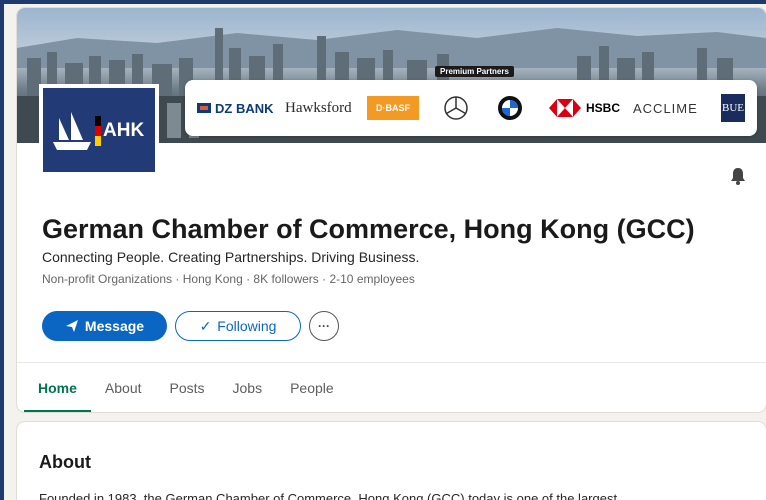 This screenshot has width=766, height=500. What do you see at coordinates (474, 71) in the screenshot?
I see `premium-partners-tag: Premium Partners` at bounding box center [474, 71].